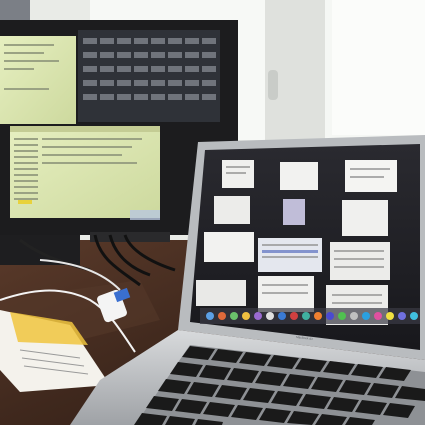  Describe the element at coordinates (273, 85) in the screenshot. I see `window-handle` at that location.